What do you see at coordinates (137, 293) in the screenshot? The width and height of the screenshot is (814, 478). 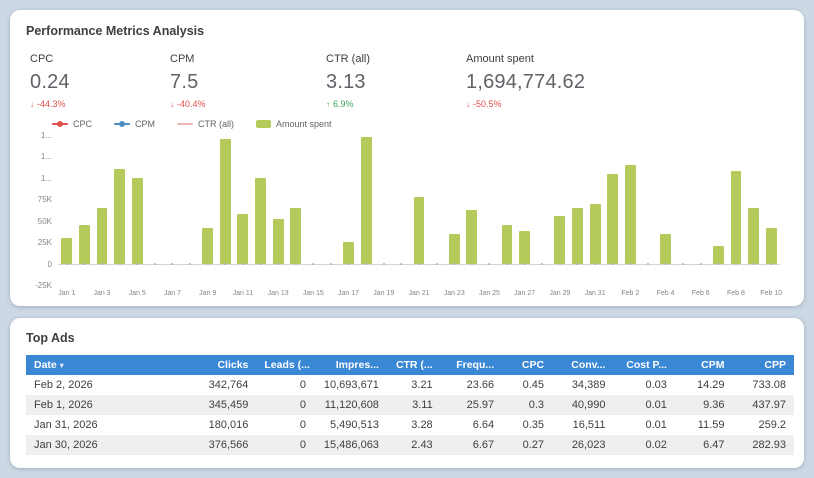 I see `x-axis-tick-label: Jan 5` at bounding box center [137, 293].